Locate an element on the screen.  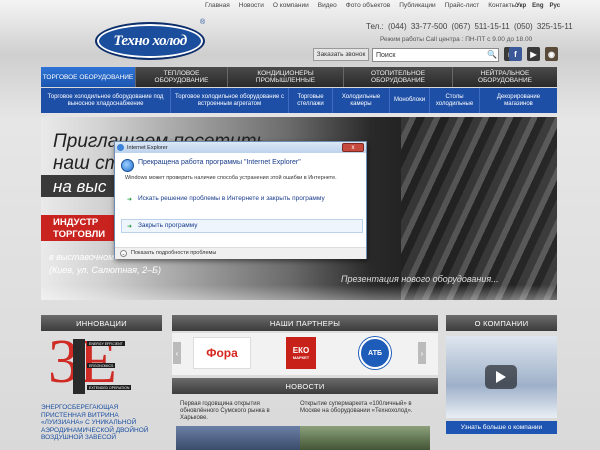
tag-extended-operation: EXTENDED OPERATION is located at coordinates (109, 387).